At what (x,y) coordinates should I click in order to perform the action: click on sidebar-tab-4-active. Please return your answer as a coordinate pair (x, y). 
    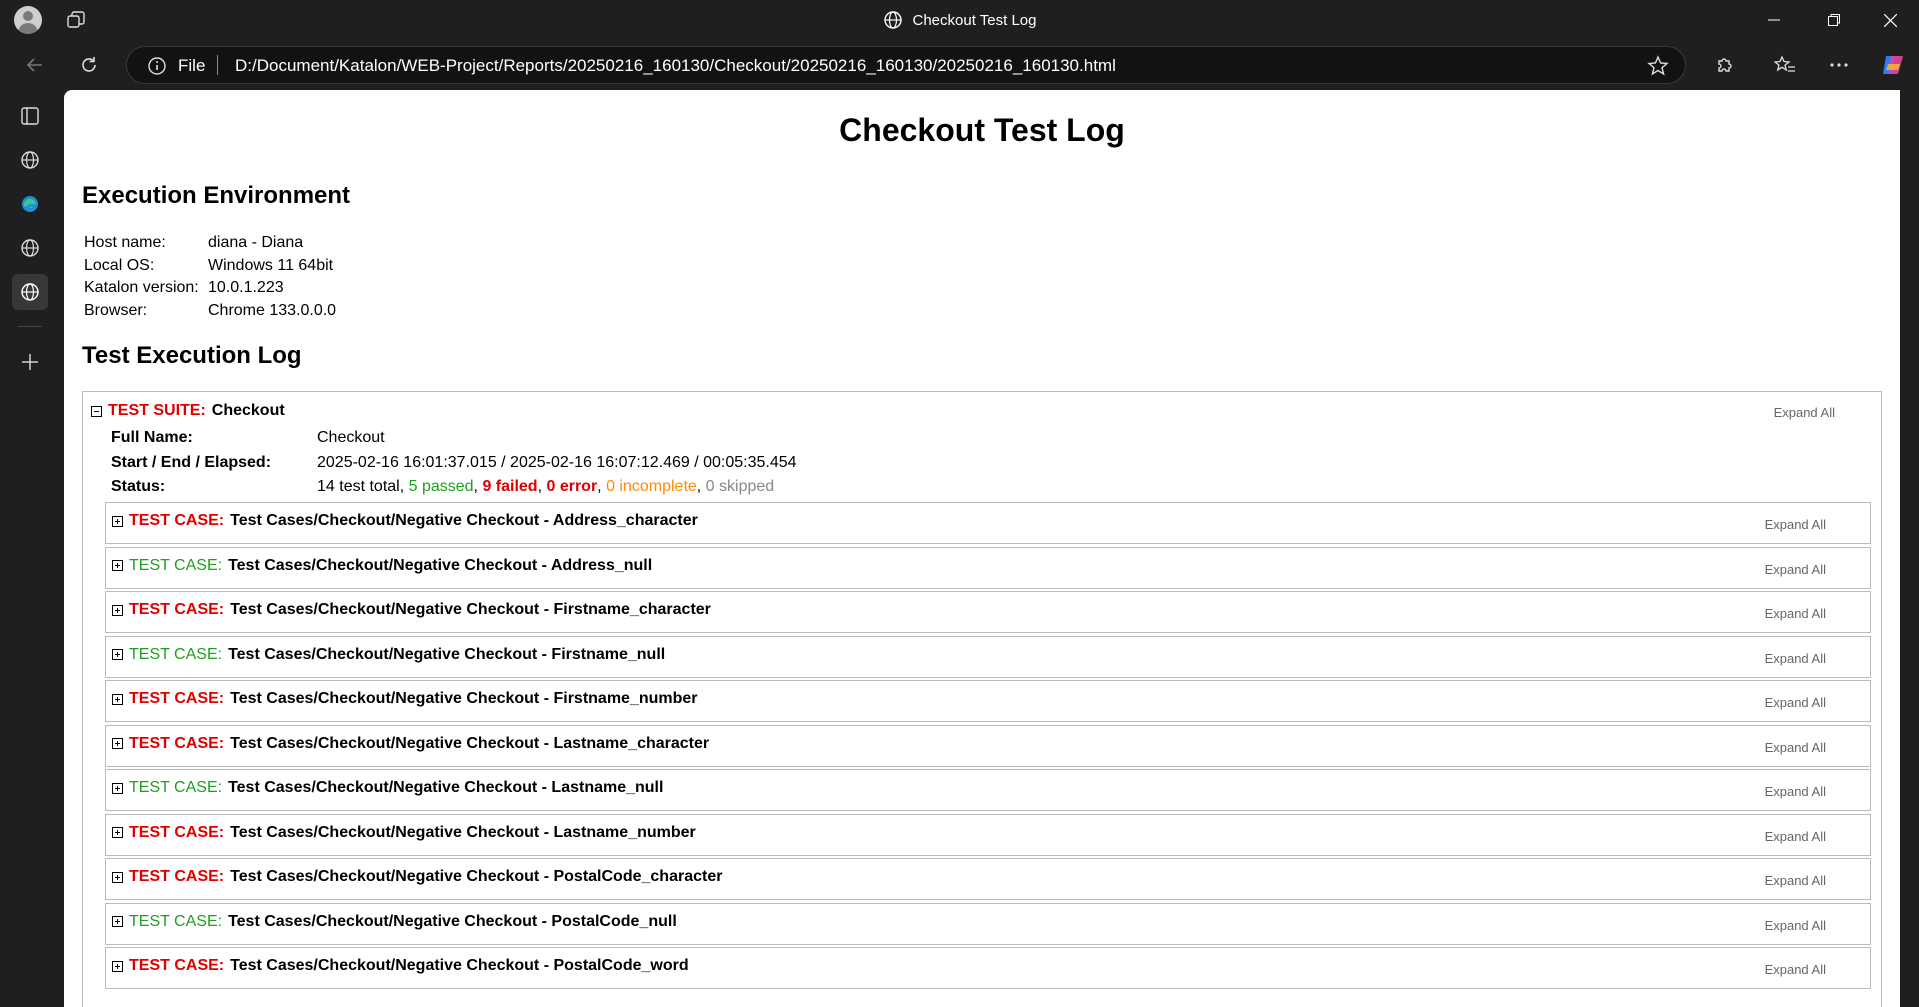
    Looking at the image, I should click on (30, 292).